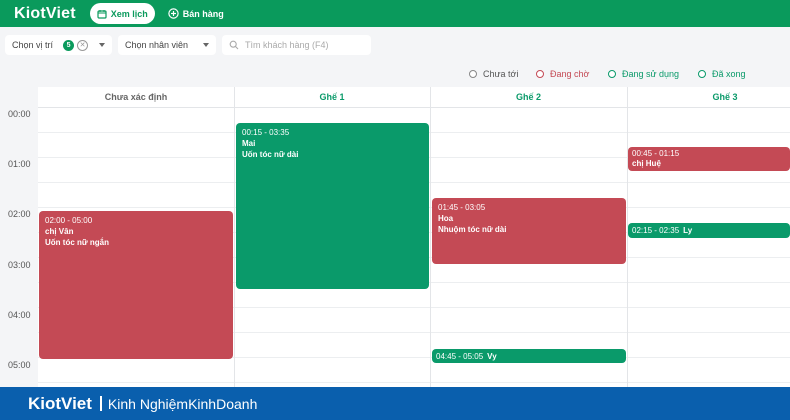 The image size is (790, 420). What do you see at coordinates (709, 159) in the screenshot?
I see `appointment-card: 00:45 - 01:15 chị Huệ` at bounding box center [709, 159].